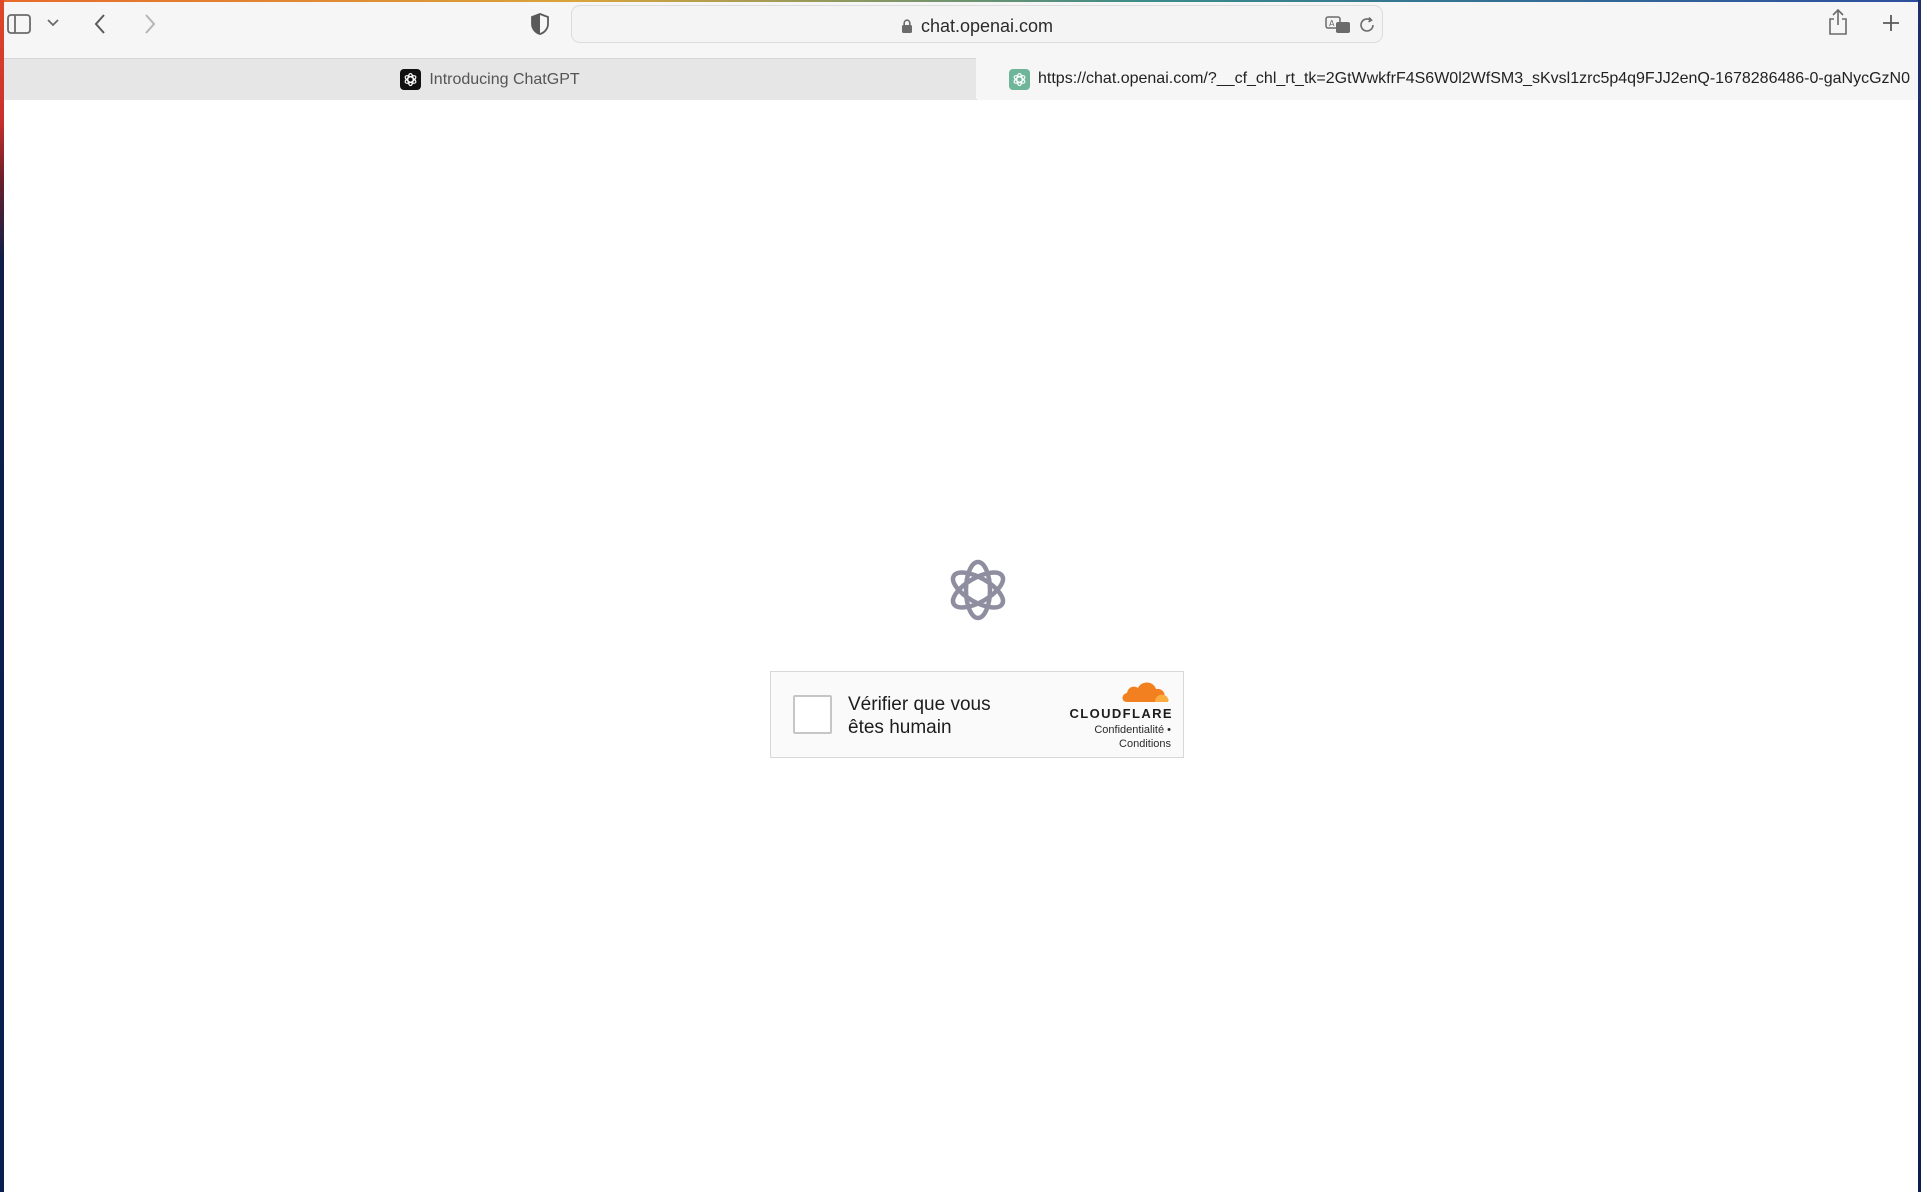 Image resolution: width=1921 pixels, height=1192 pixels. What do you see at coordinates (1367, 25) in the screenshot?
I see `reload-icon` at bounding box center [1367, 25].